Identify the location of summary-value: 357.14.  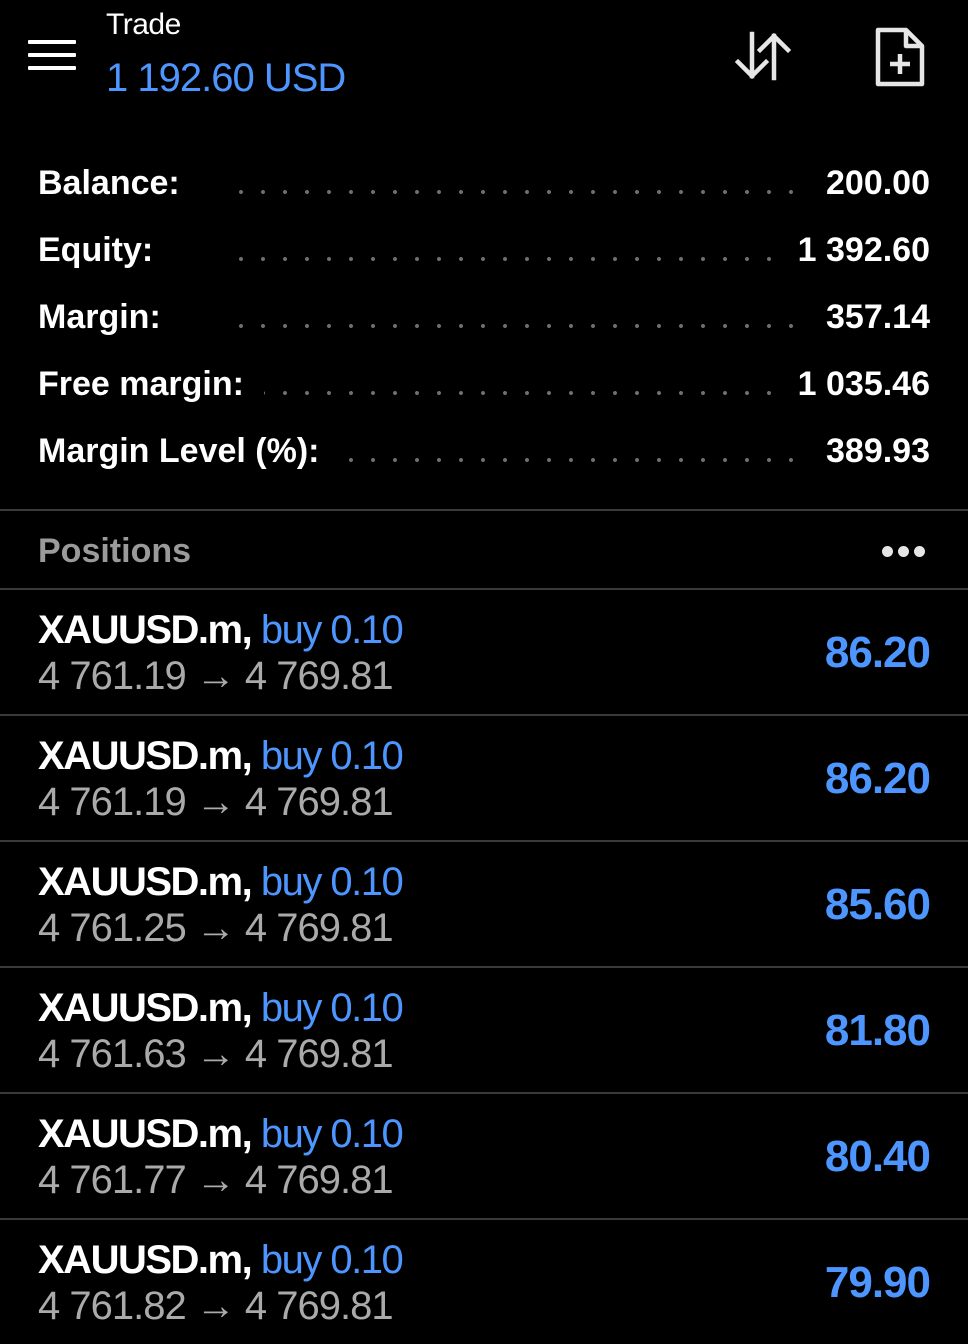
(868, 317).